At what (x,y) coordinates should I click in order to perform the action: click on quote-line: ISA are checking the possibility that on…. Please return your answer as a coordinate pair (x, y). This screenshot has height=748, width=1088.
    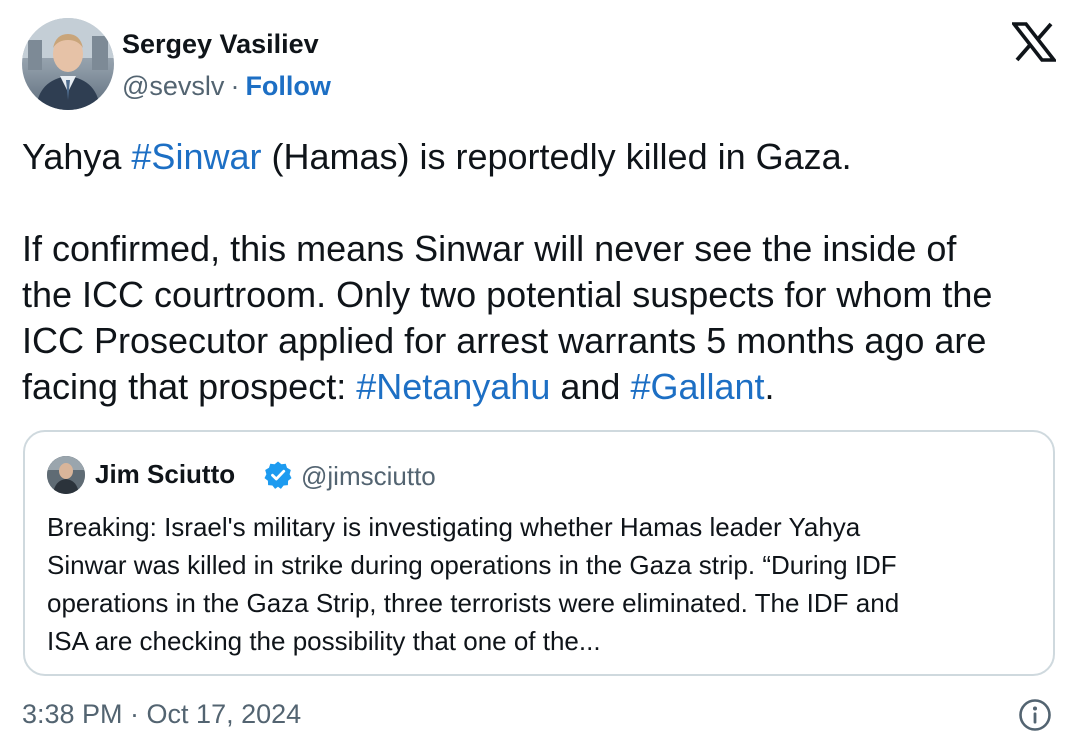
    Looking at the image, I should click on (324, 641).